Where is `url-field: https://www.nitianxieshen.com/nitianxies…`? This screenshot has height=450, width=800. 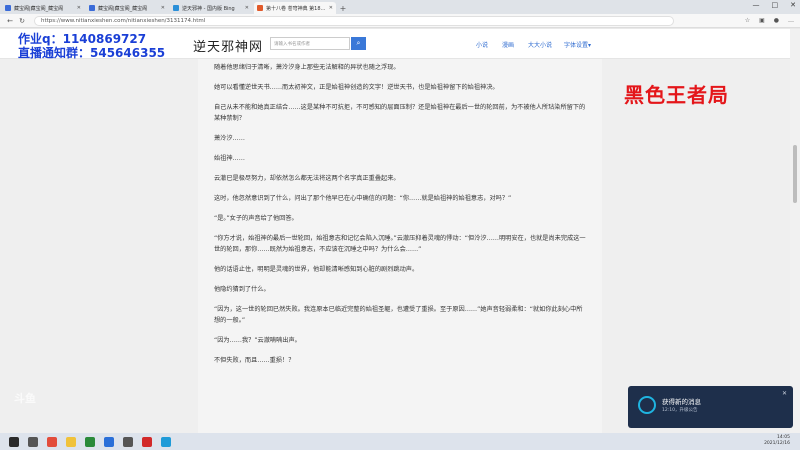
url-field: https://www.nitianxieshen.com/nitianxies… is located at coordinates (354, 20).